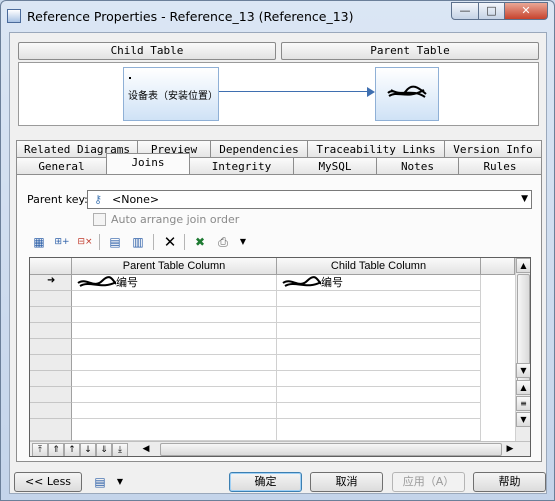 The image size is (555, 501). I want to click on parent-table-entity, so click(407, 94).